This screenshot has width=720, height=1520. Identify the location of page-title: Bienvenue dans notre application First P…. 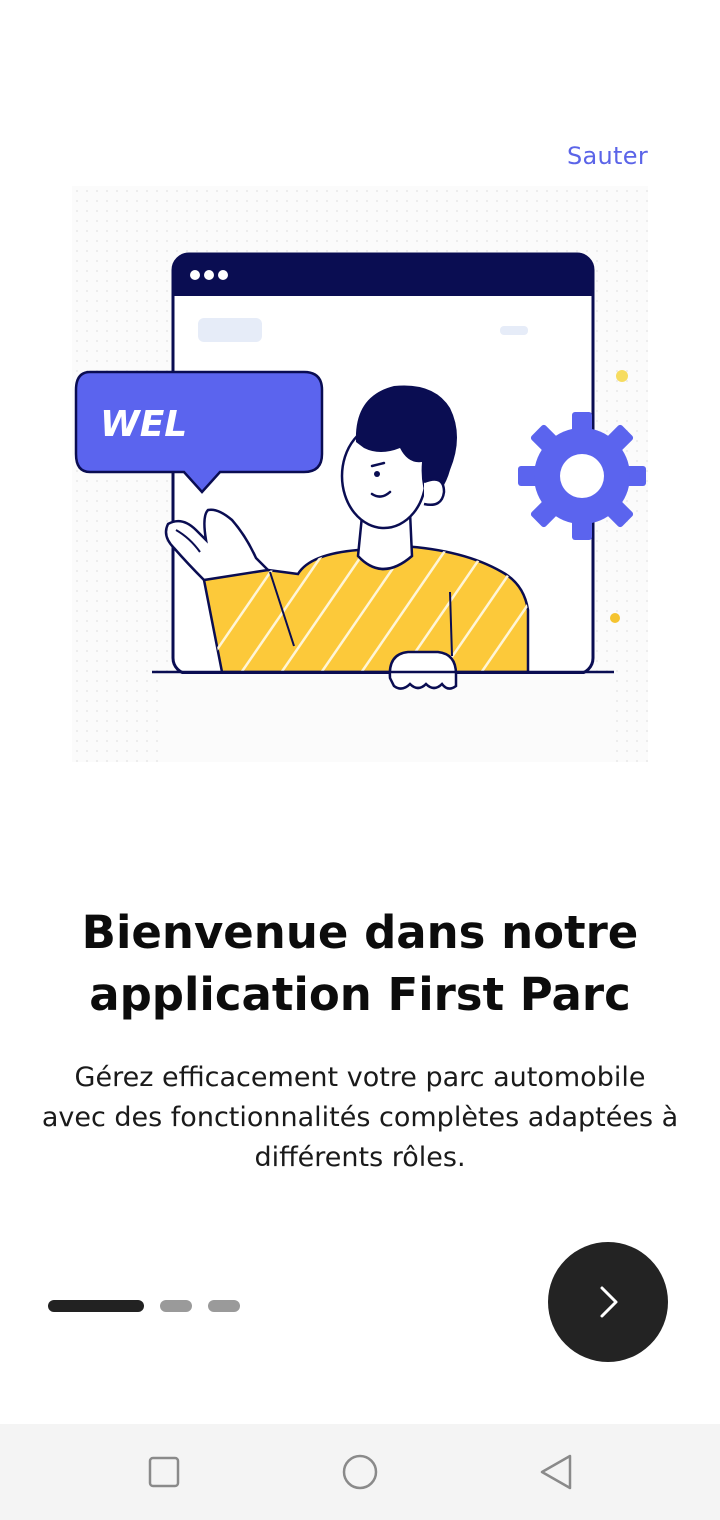
(360, 963).